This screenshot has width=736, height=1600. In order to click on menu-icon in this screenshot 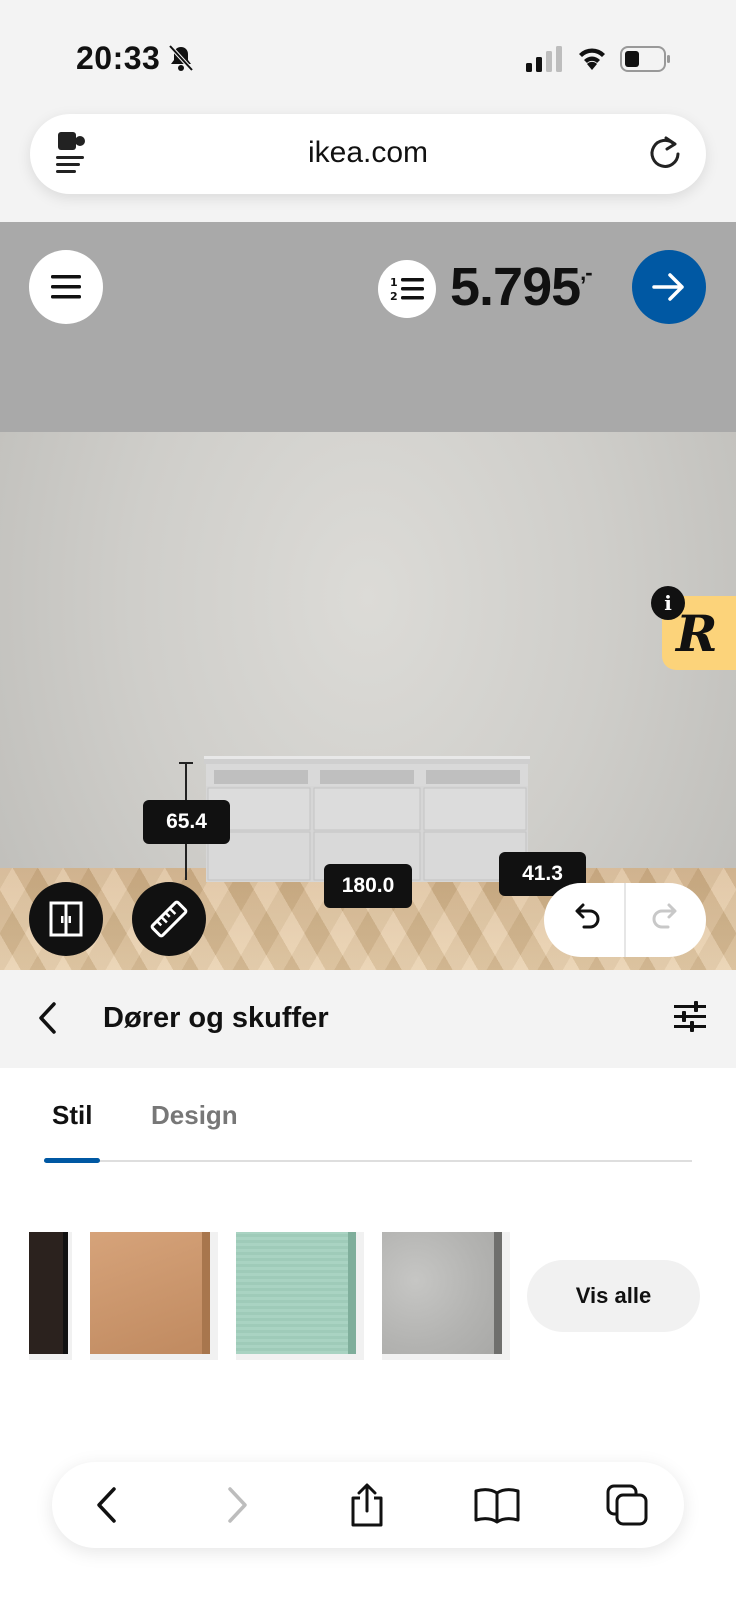, I will do `click(66, 287)`.